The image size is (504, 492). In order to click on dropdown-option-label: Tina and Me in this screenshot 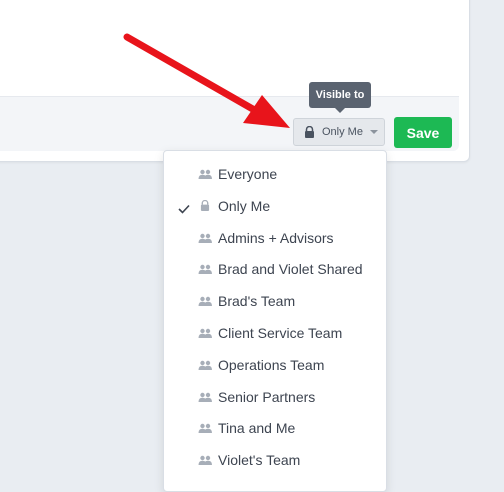, I will do `click(257, 428)`.